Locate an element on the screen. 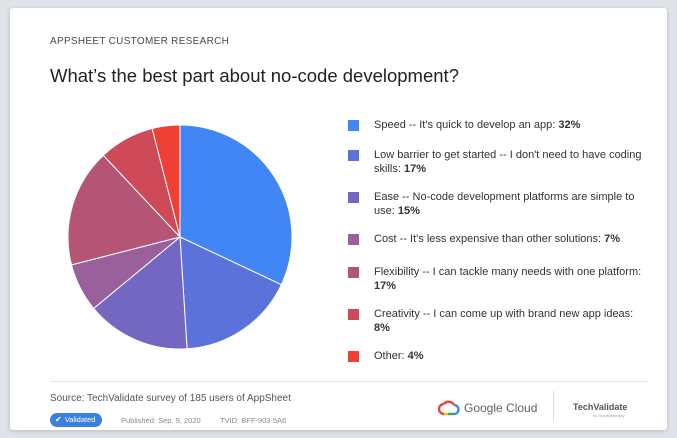 The width and height of the screenshot is (677, 438). techvalidate-logo: TechValidate is located at coordinates (600, 407).